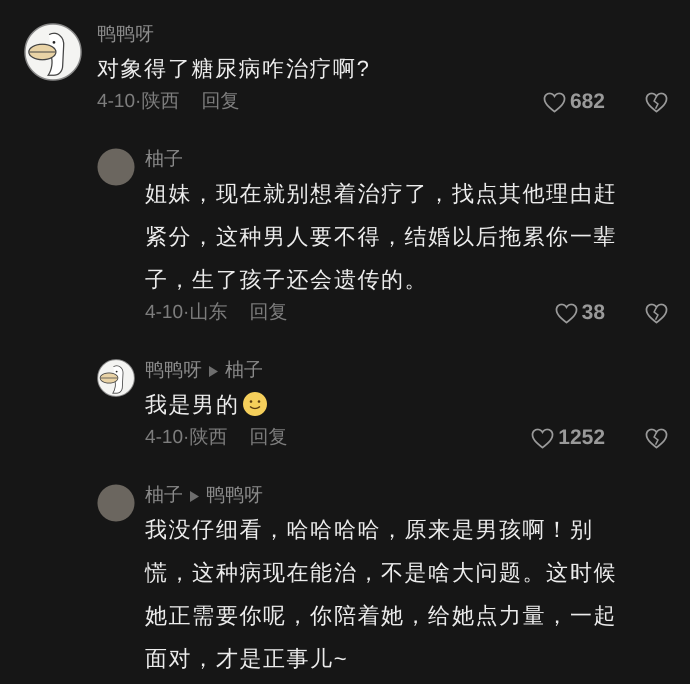 The height and width of the screenshot is (684, 690). What do you see at coordinates (581, 438) in the screenshot?
I see `like-count: 1252` at bounding box center [581, 438].